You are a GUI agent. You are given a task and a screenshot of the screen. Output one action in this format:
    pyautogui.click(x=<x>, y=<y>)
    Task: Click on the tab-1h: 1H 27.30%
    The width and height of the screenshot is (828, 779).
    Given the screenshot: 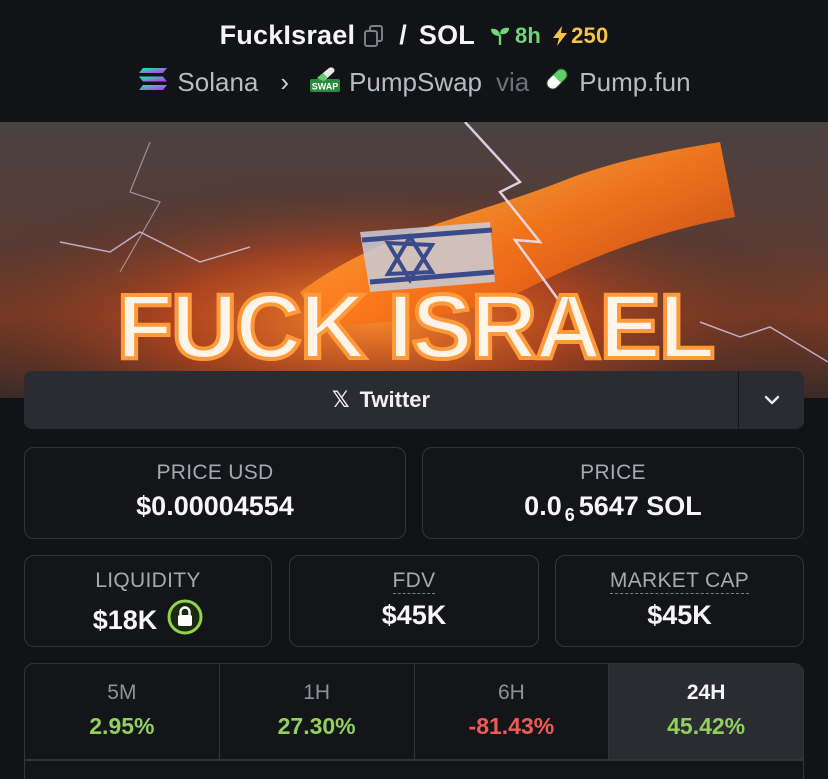 What is the action you would take?
    pyautogui.click(x=317, y=711)
    